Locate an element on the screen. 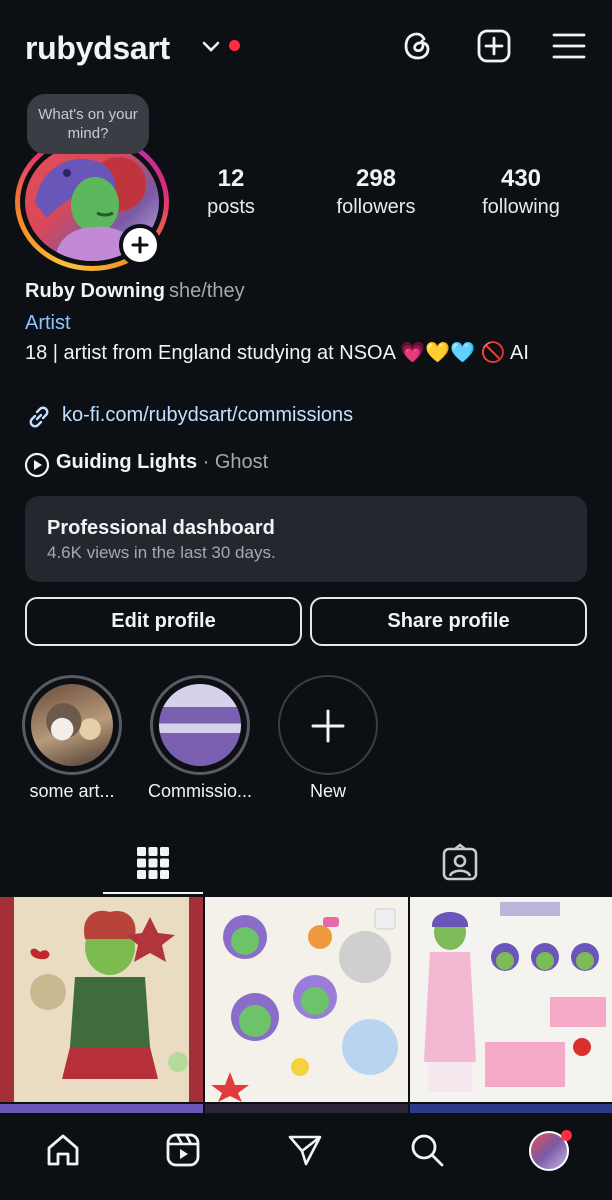  highlight-commissions is located at coordinates (200, 725).